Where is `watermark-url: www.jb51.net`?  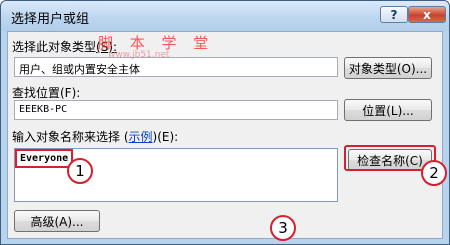
watermark-url: www.jb51.net is located at coordinates (139, 55).